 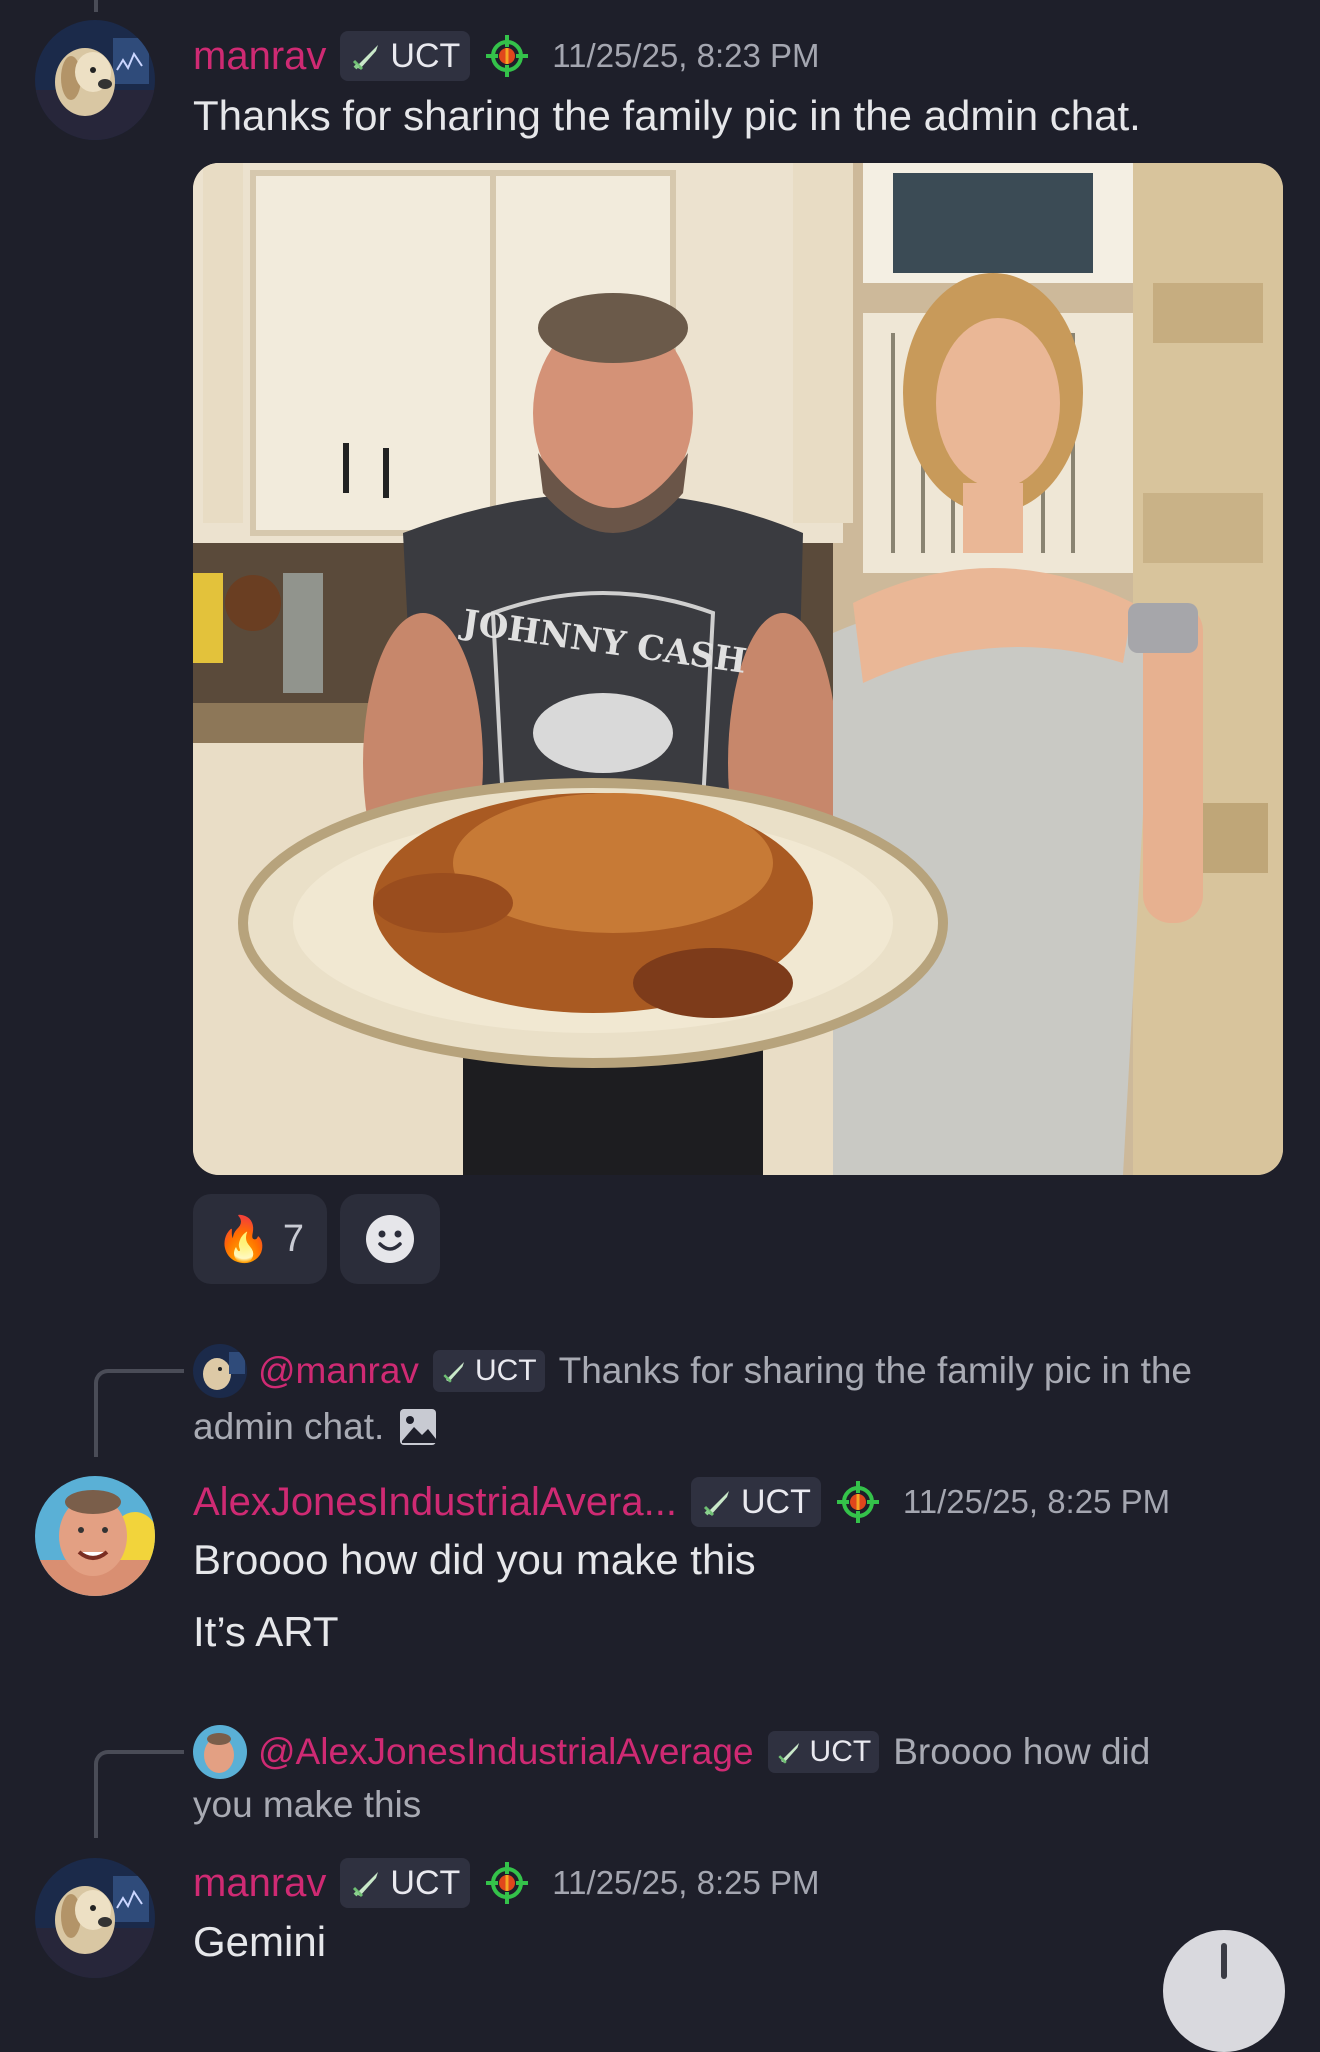 What do you see at coordinates (266, 1631) in the screenshot?
I see `message-text-line2: It’s ART` at bounding box center [266, 1631].